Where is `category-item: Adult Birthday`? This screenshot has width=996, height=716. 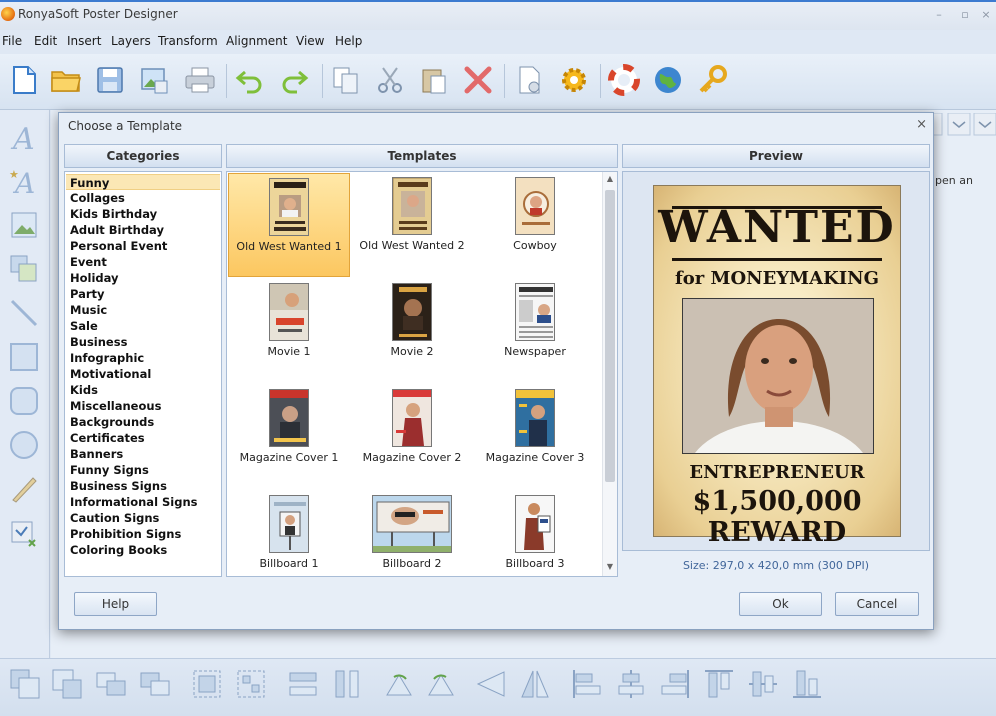 category-item: Adult Birthday is located at coordinates (143, 230).